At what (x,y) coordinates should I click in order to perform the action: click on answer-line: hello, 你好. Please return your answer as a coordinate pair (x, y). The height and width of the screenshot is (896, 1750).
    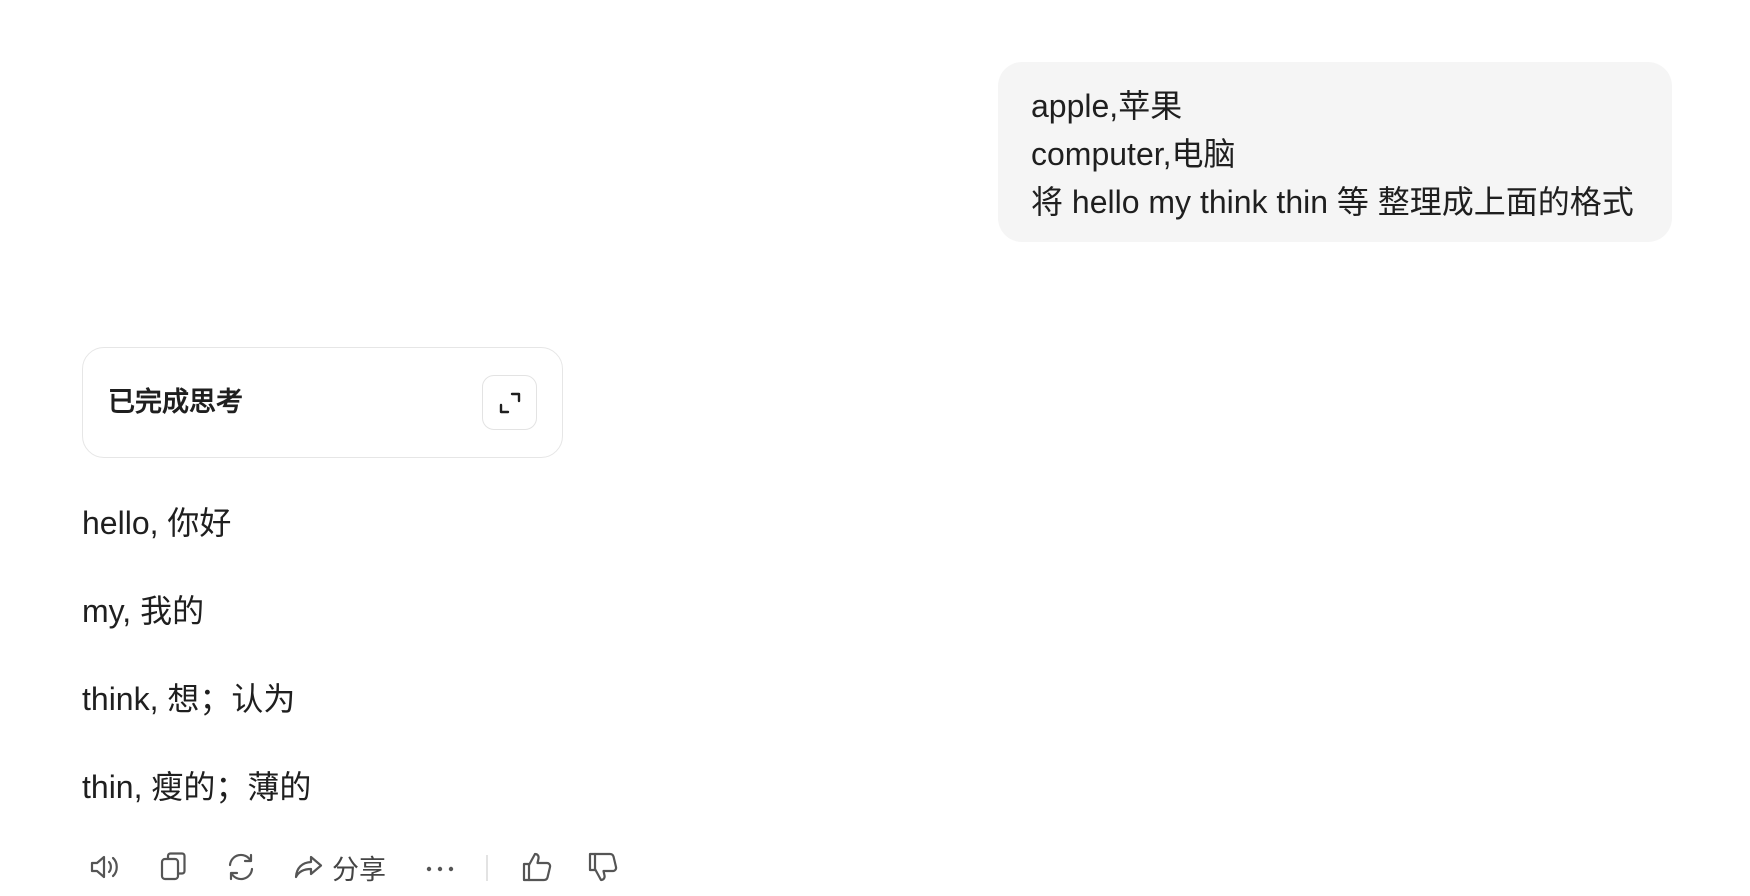
    Looking at the image, I should click on (157, 523).